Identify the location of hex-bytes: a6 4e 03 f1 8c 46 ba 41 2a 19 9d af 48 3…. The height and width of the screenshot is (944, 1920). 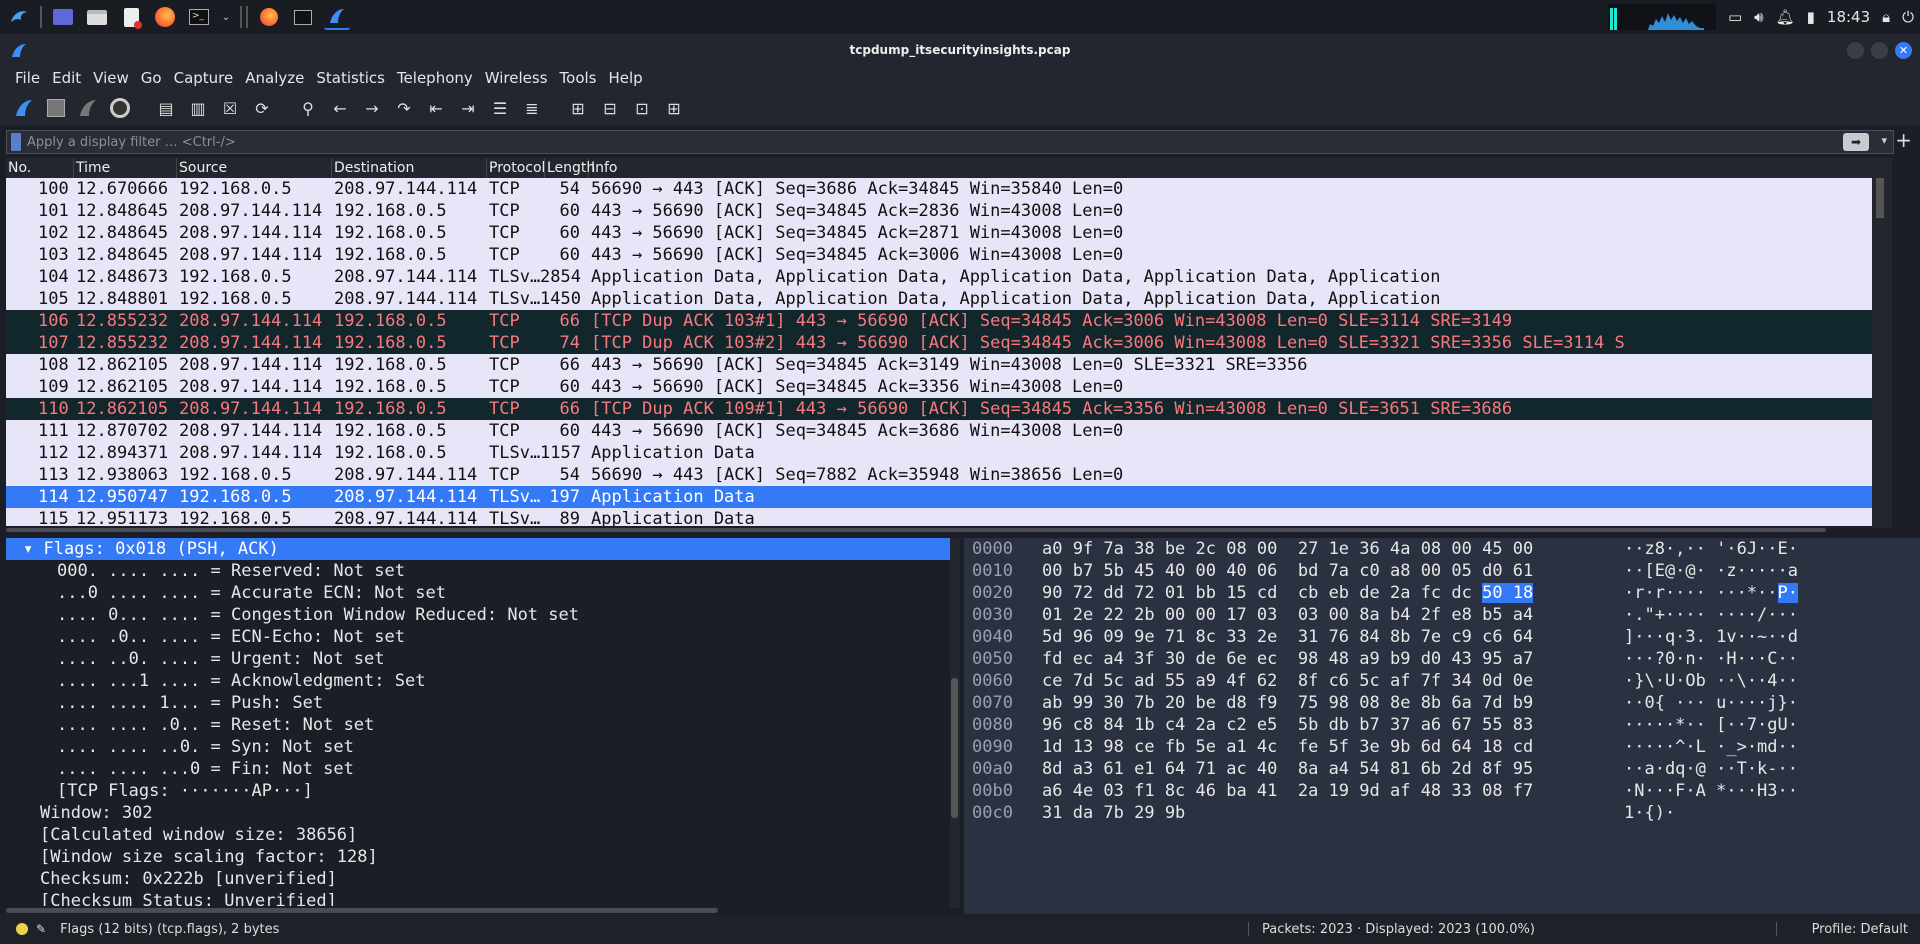
(1287, 791).